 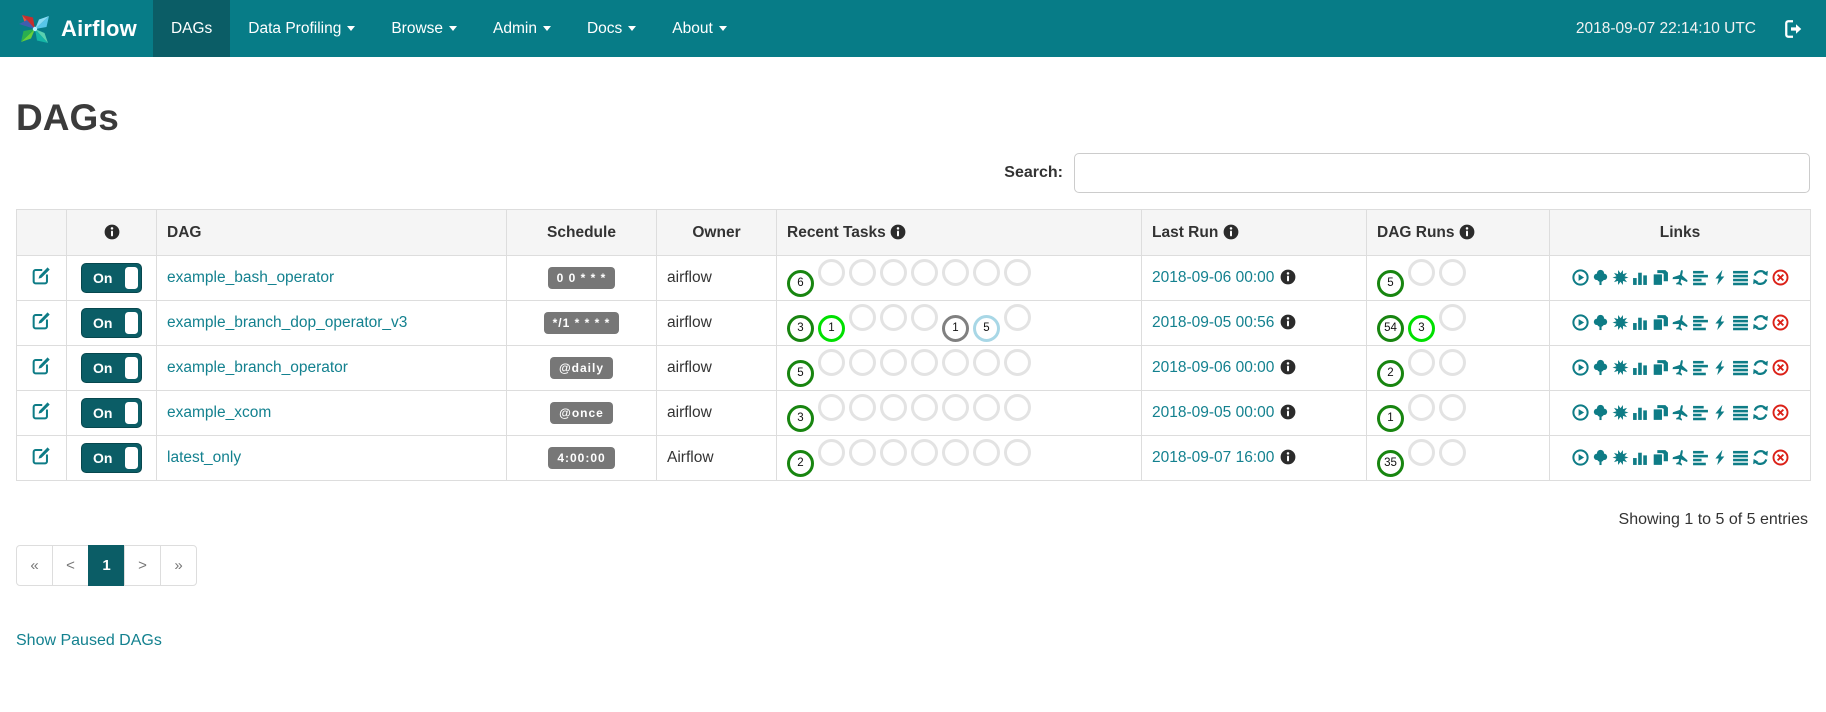 I want to click on dag-on-off-toggle: On, so click(x=111, y=413).